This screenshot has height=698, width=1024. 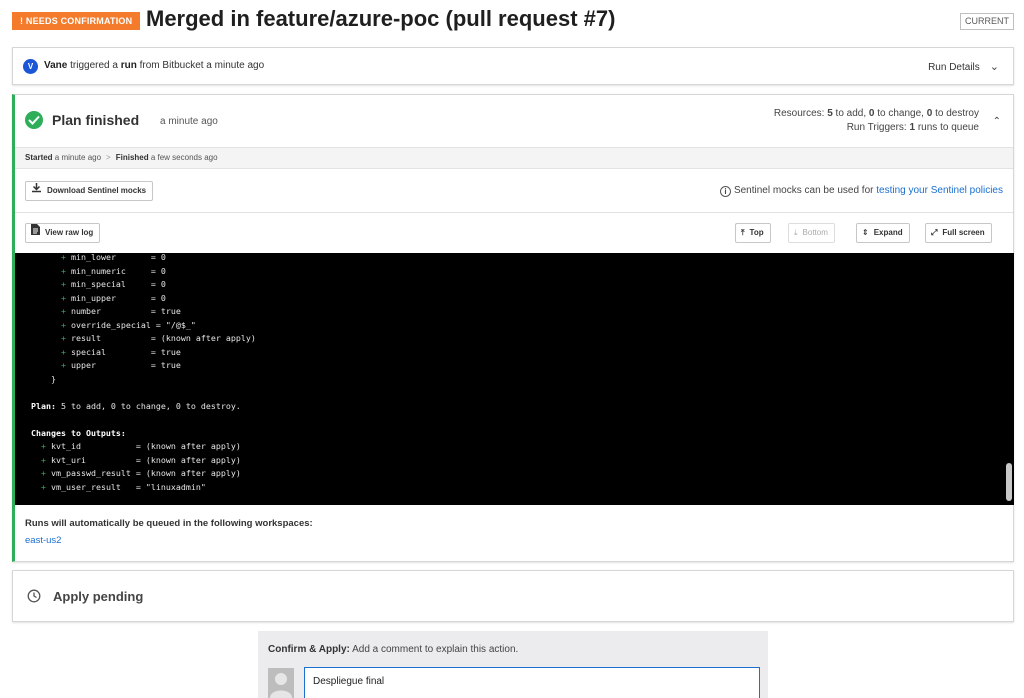 What do you see at coordinates (39, 157) in the screenshot?
I see `started-label: Started` at bounding box center [39, 157].